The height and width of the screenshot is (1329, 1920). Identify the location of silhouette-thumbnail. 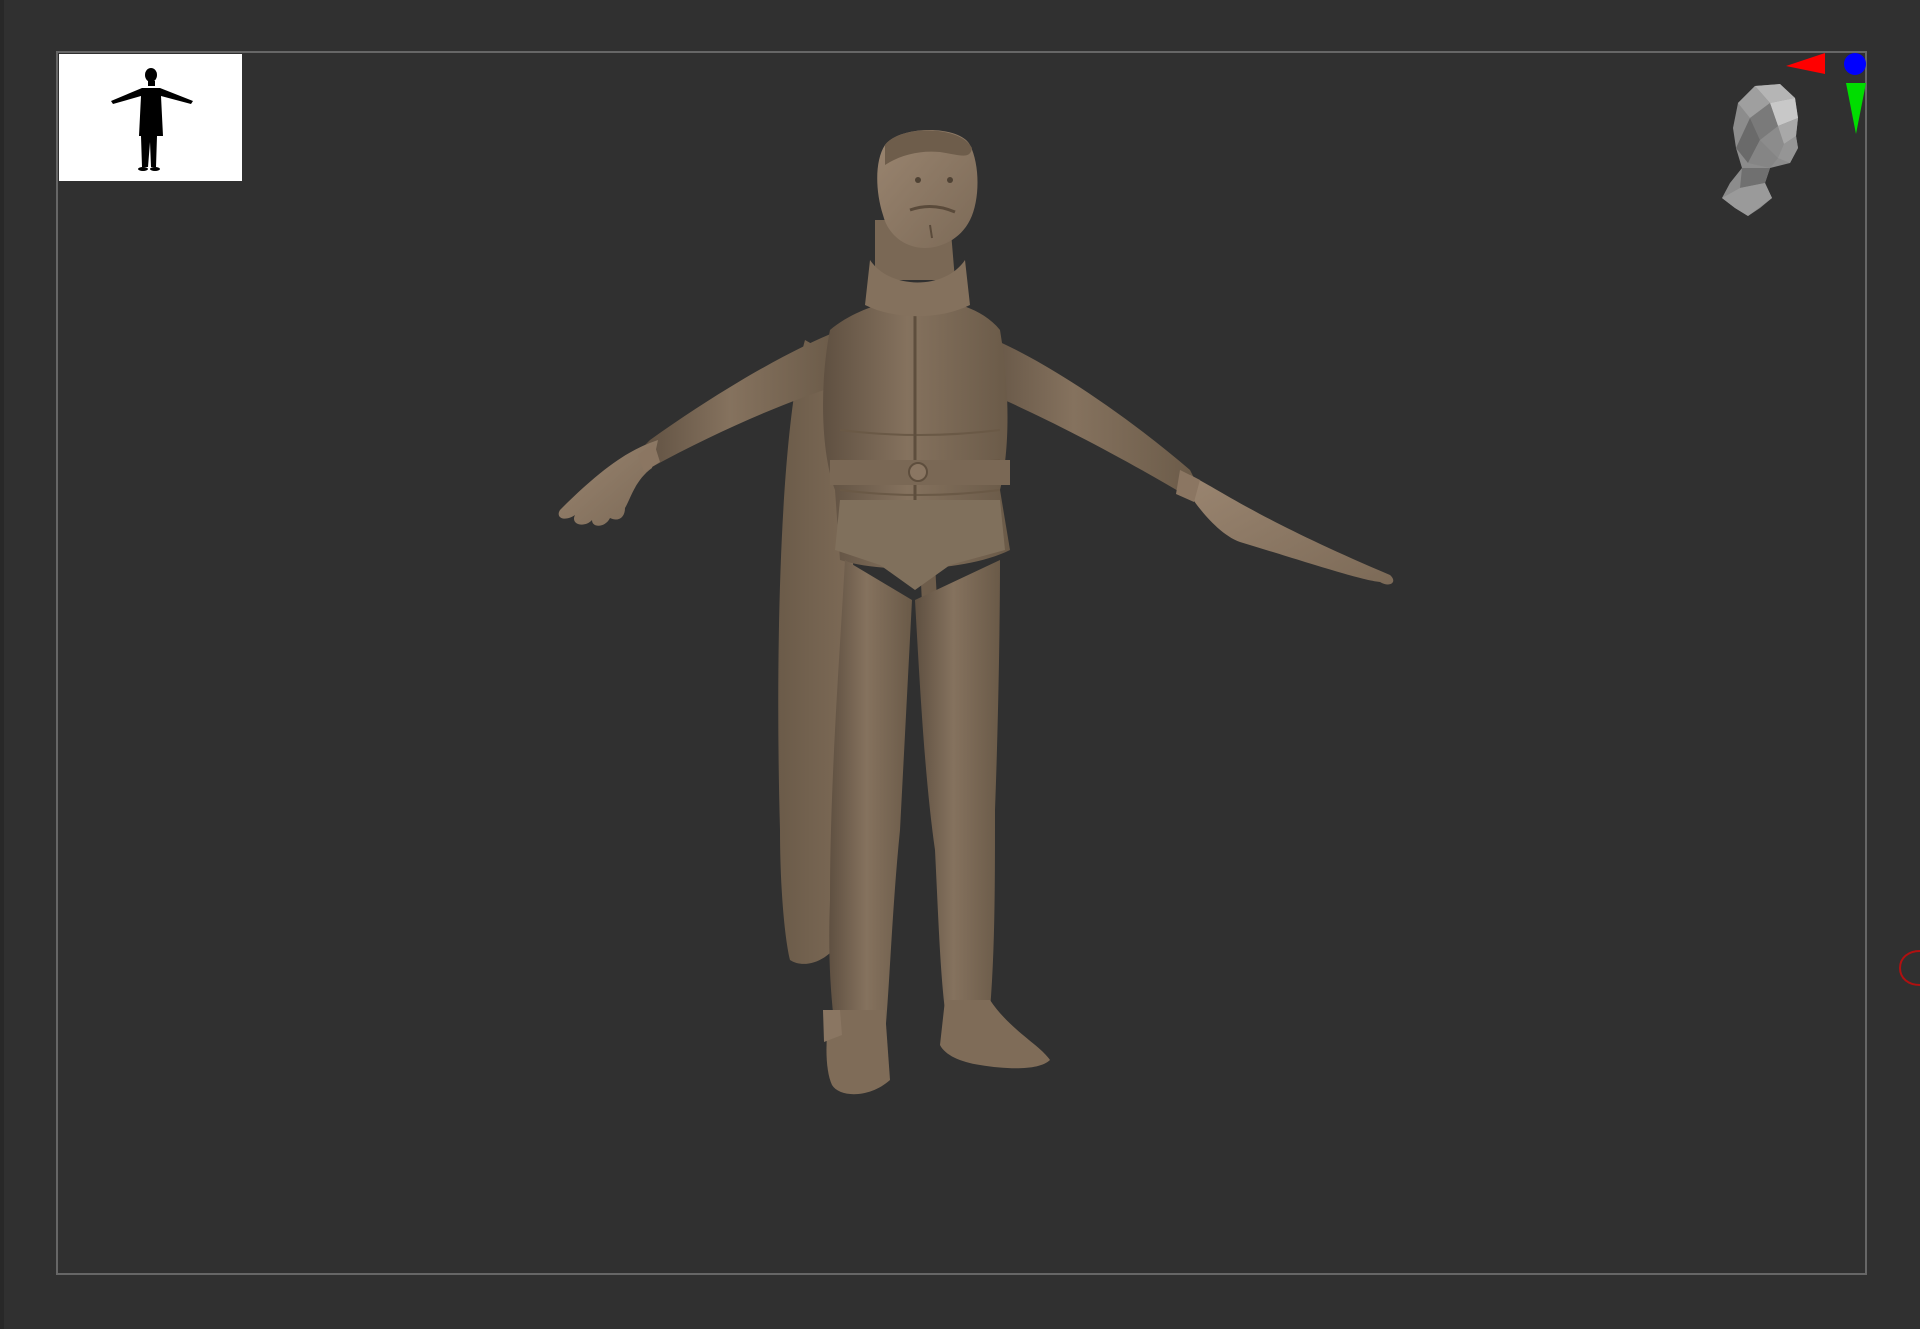
(150, 117).